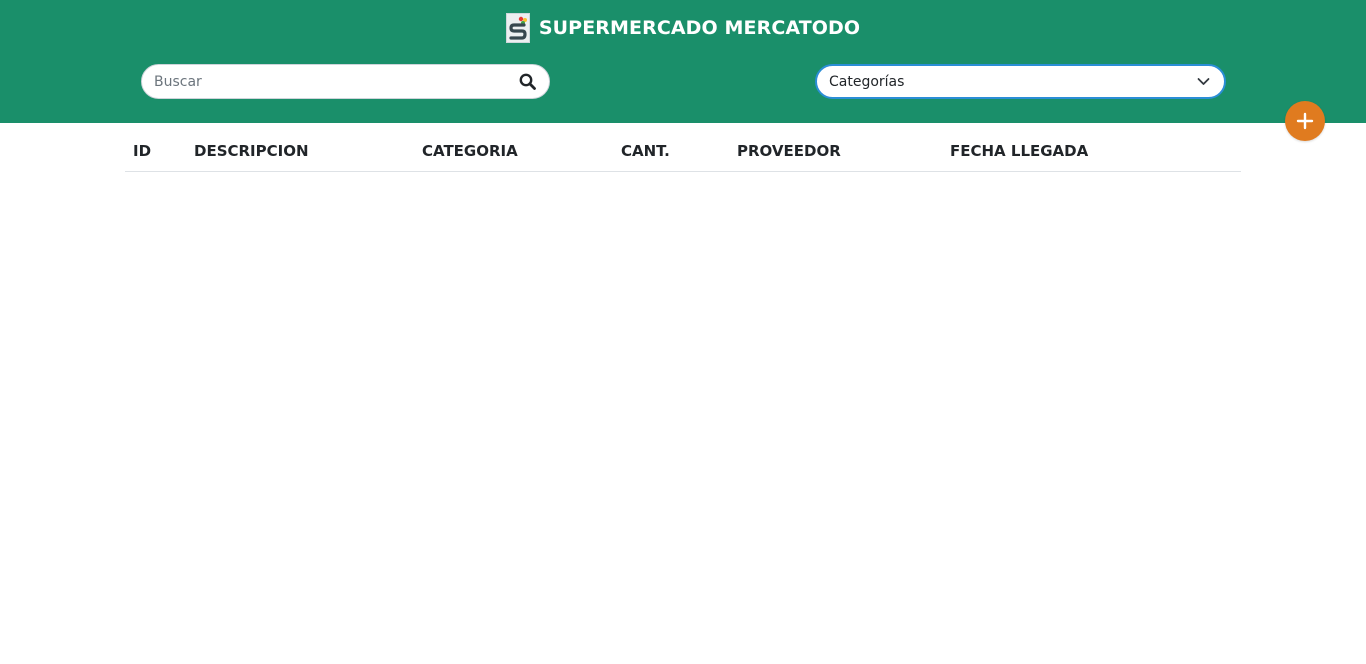 This screenshot has width=1366, height=664. What do you see at coordinates (645, 151) in the screenshot?
I see `column-header-cantidad: CANT.` at bounding box center [645, 151].